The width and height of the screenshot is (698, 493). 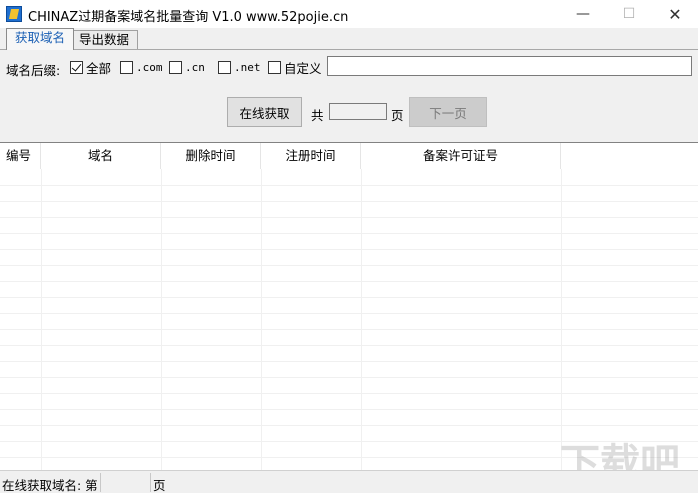 What do you see at coordinates (675, 14) in the screenshot?
I see `close-button: ✕` at bounding box center [675, 14].